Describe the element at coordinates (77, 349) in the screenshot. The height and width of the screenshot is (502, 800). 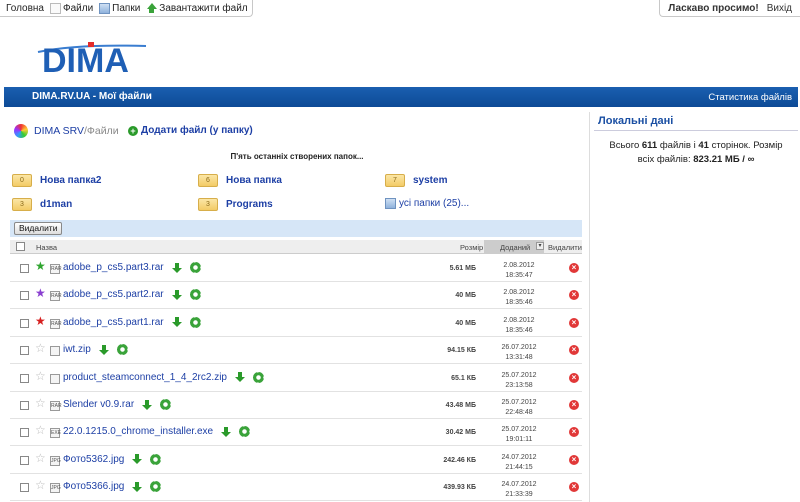
I see `file-name-link: iwt.zip` at that location.